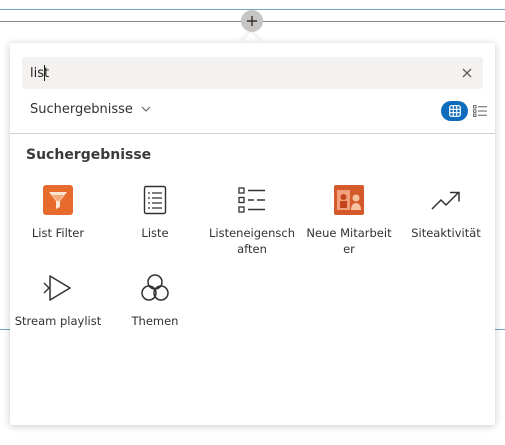  Describe the element at coordinates (44, 73) in the screenshot. I see `text-caret` at that location.